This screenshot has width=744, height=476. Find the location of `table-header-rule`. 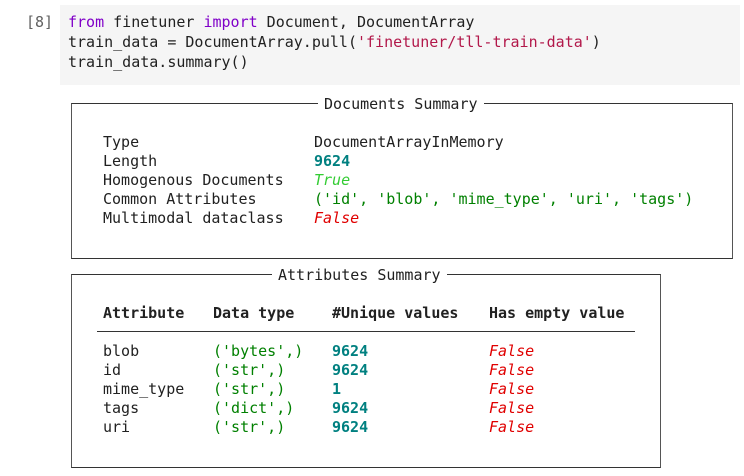

table-header-rule is located at coordinates (366, 331).